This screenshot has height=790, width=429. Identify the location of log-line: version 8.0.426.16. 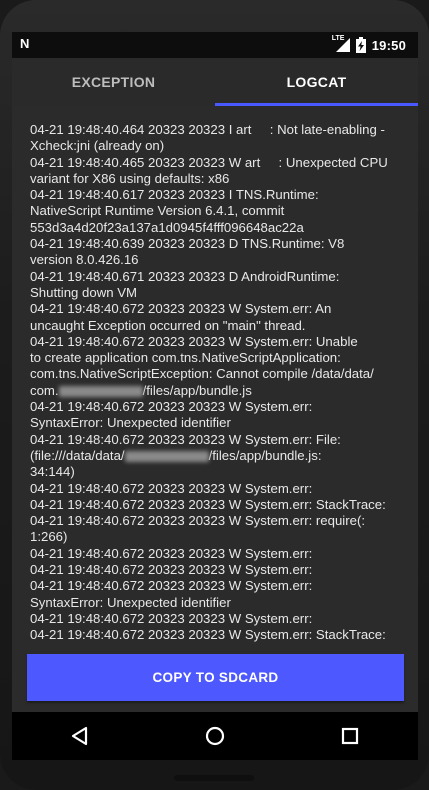
(84, 260).